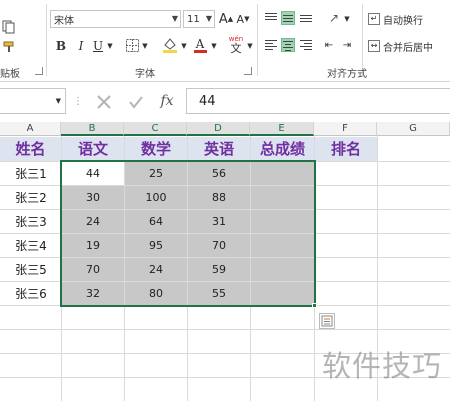  I want to click on fill-color-dropdown-icon: ▼, so click(184, 46).